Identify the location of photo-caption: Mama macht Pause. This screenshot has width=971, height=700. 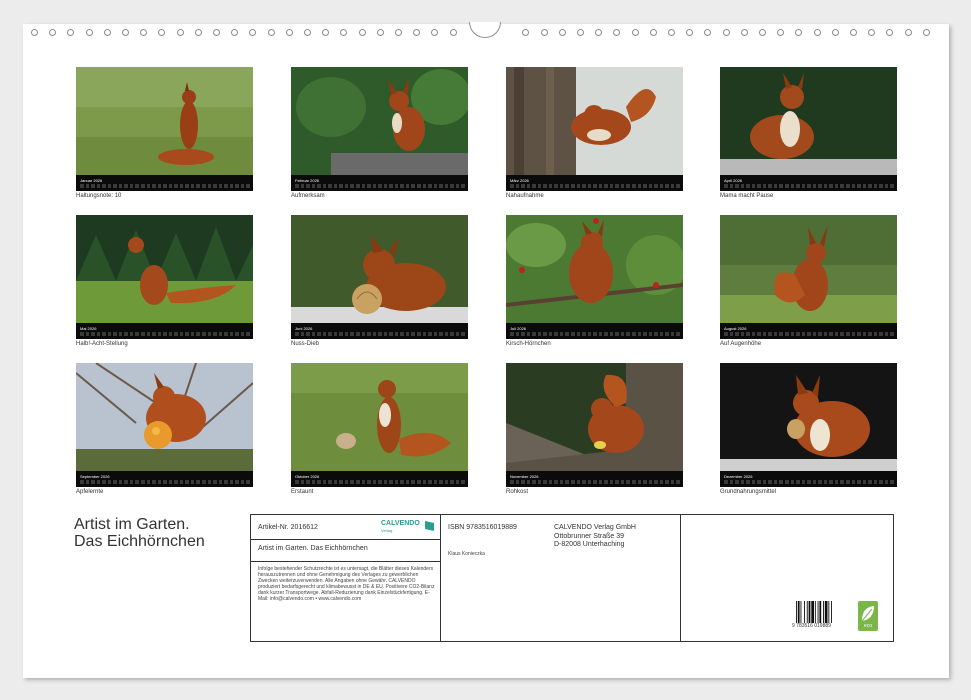
(747, 196).